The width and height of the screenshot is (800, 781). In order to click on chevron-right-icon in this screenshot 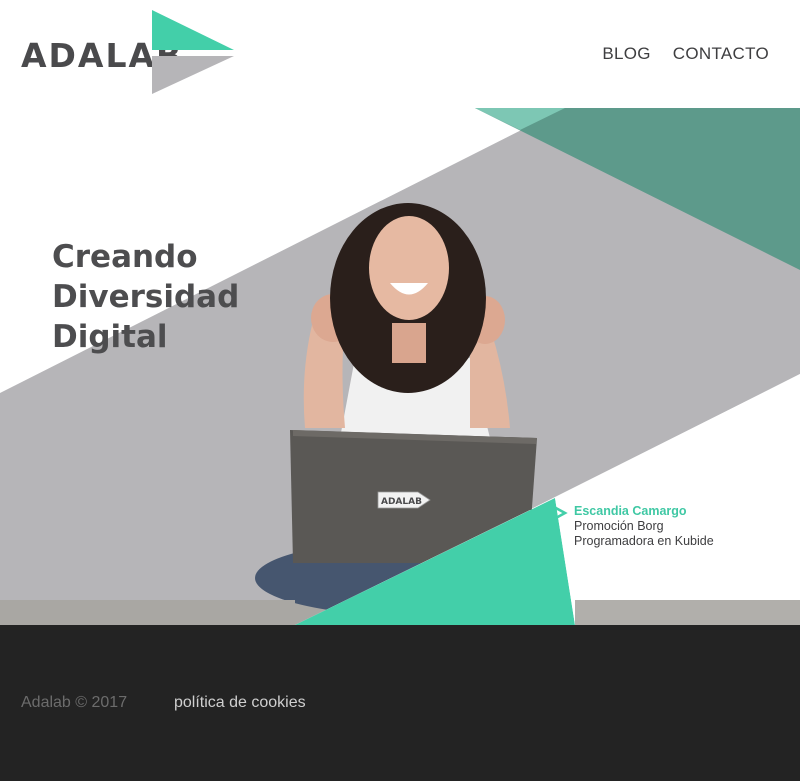, I will do `click(560, 513)`.